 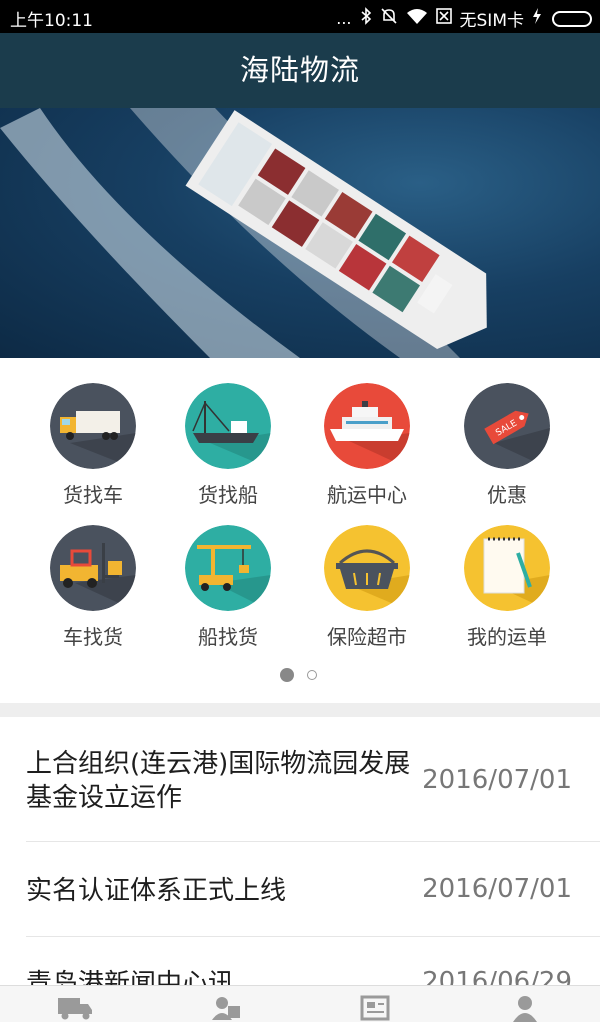 I want to click on basket-icon, so click(x=367, y=568).